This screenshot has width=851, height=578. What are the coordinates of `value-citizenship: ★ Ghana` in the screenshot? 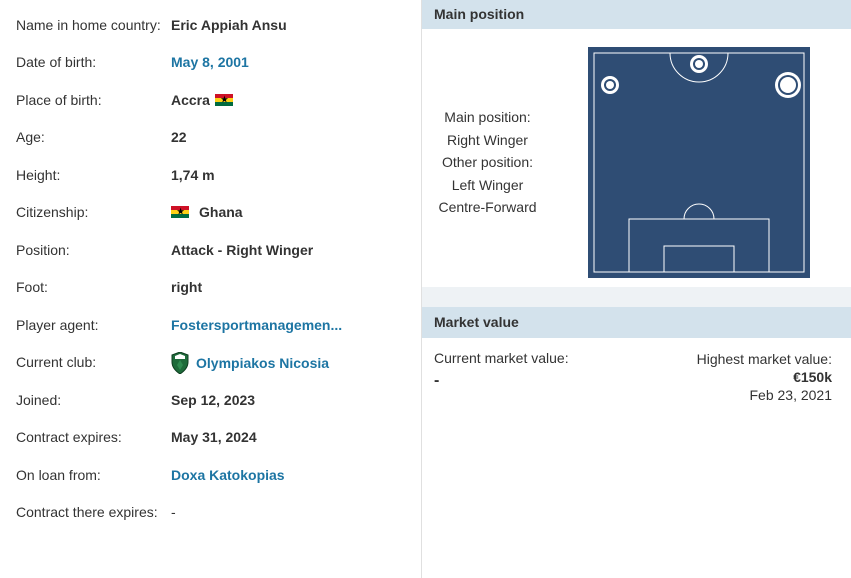 It's located at (207, 212).